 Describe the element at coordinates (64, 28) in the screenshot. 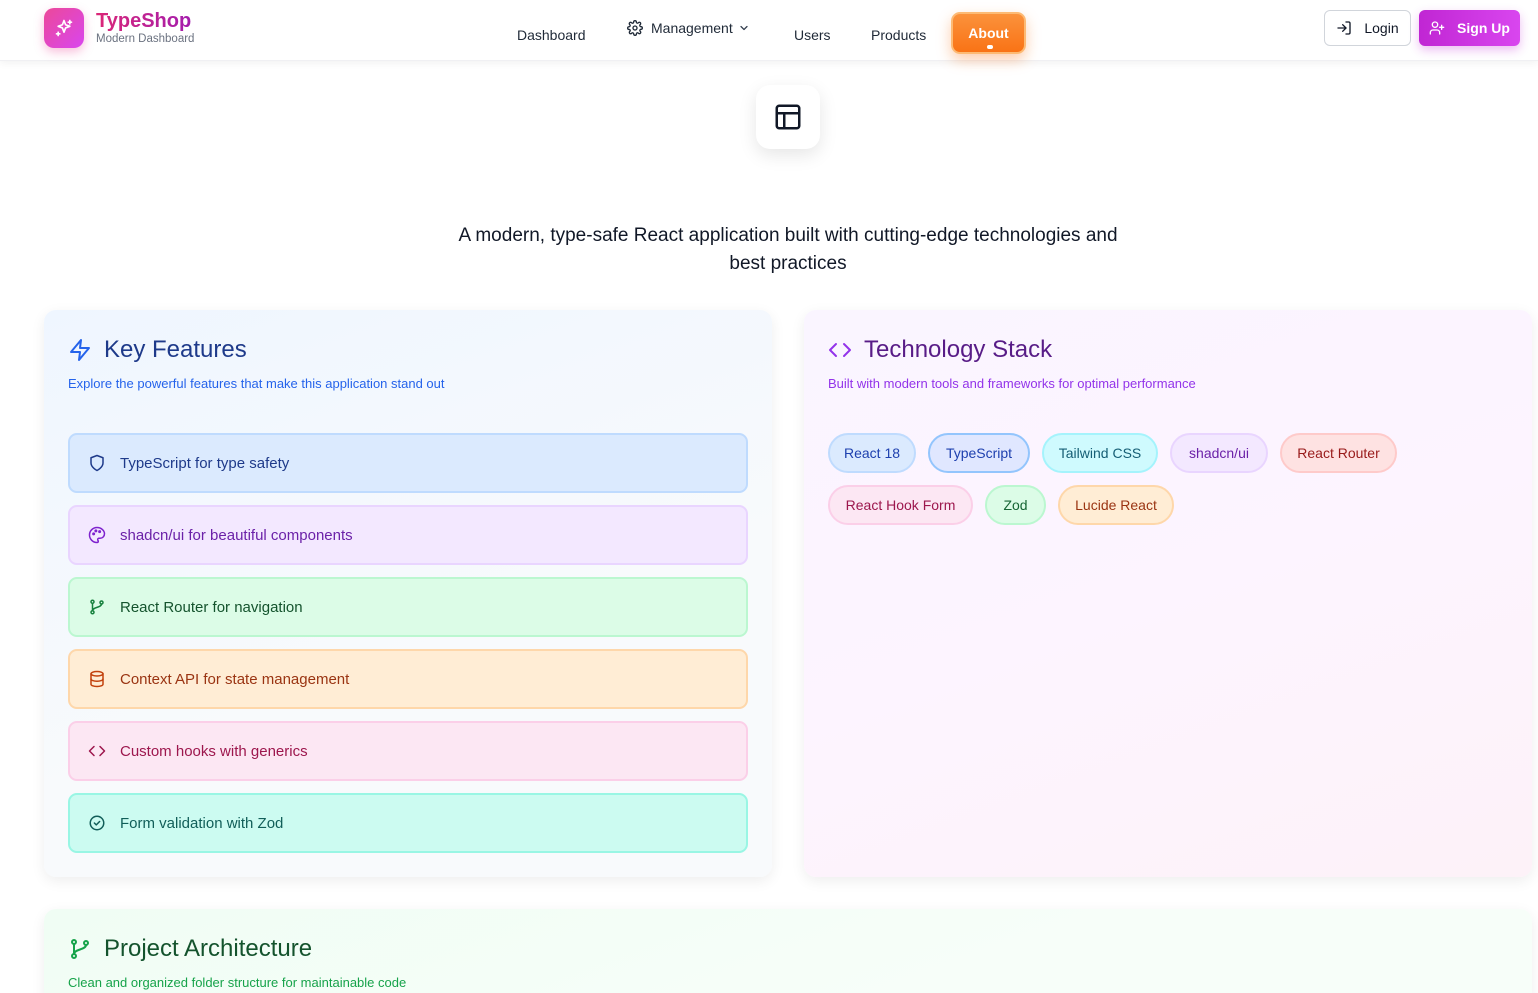

I see `sparkles-icon` at that location.